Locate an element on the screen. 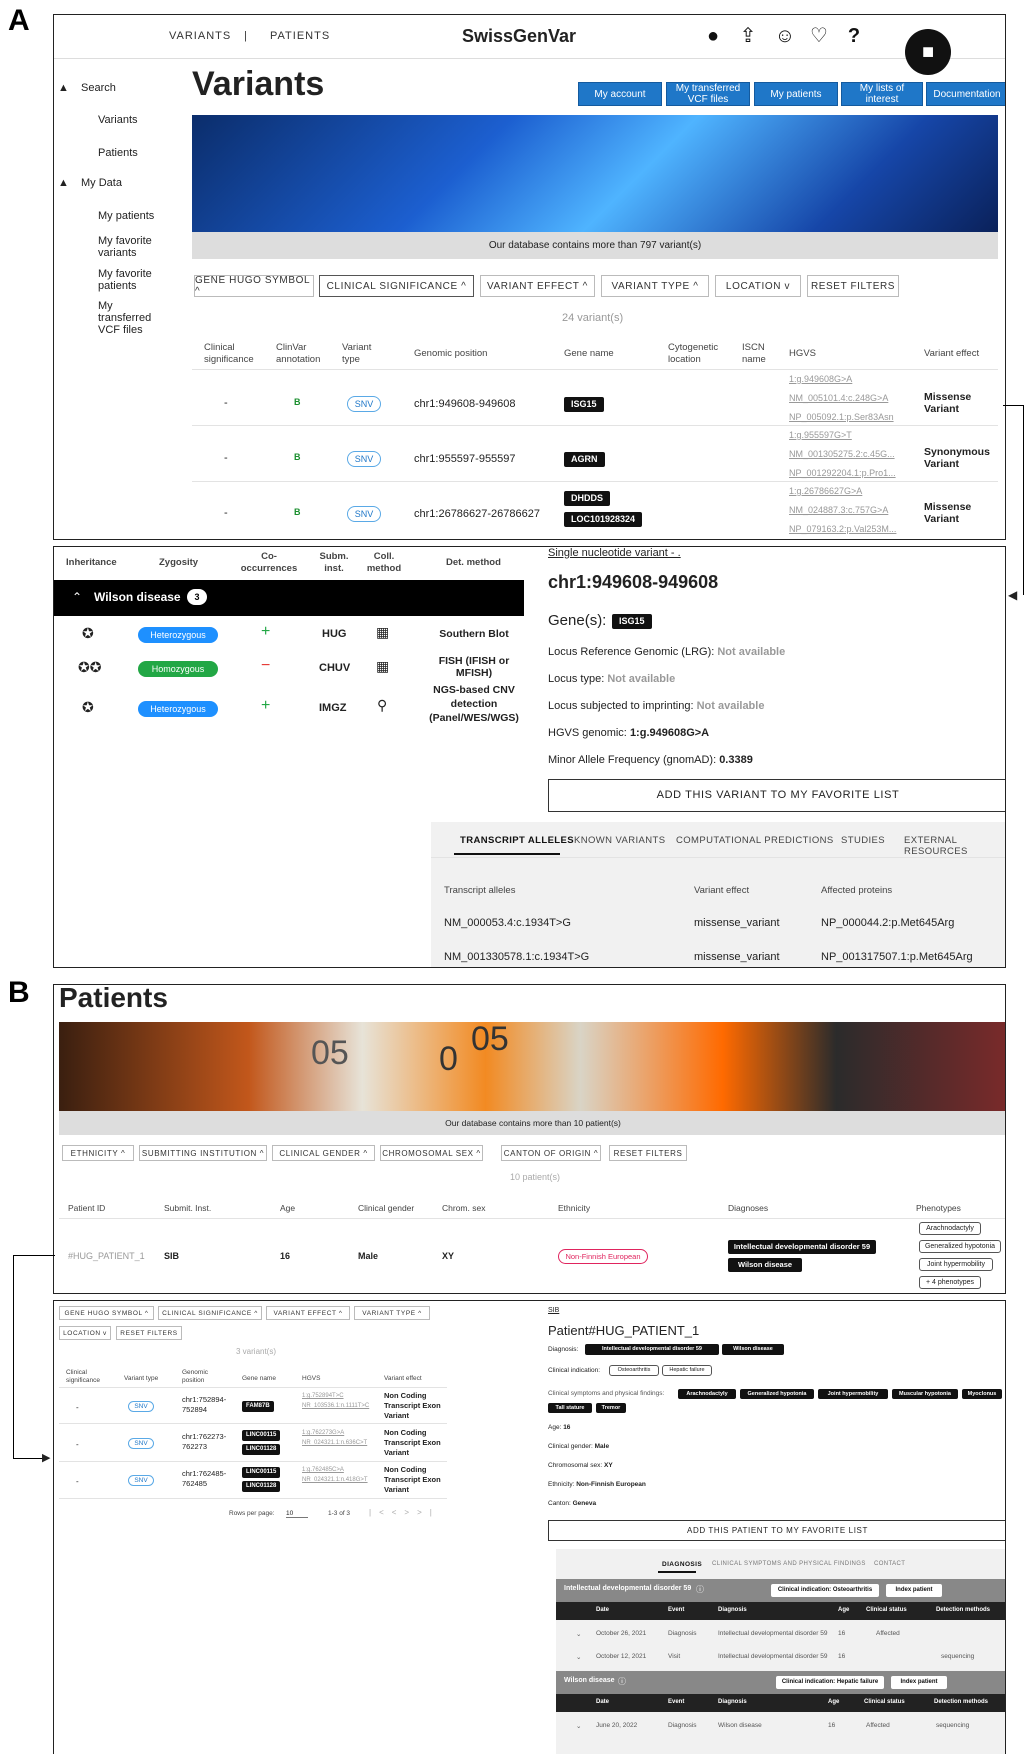 The width and height of the screenshot is (1024, 1754). tab-transcript-alleles: TRANSCRIPT ALLELES is located at coordinates (517, 840).